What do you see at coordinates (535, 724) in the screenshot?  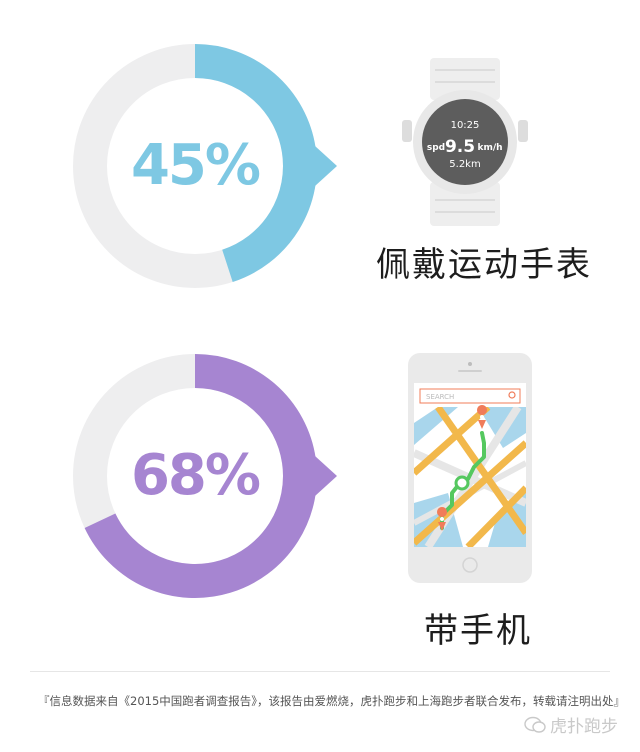 I see `wechat-icon` at bounding box center [535, 724].